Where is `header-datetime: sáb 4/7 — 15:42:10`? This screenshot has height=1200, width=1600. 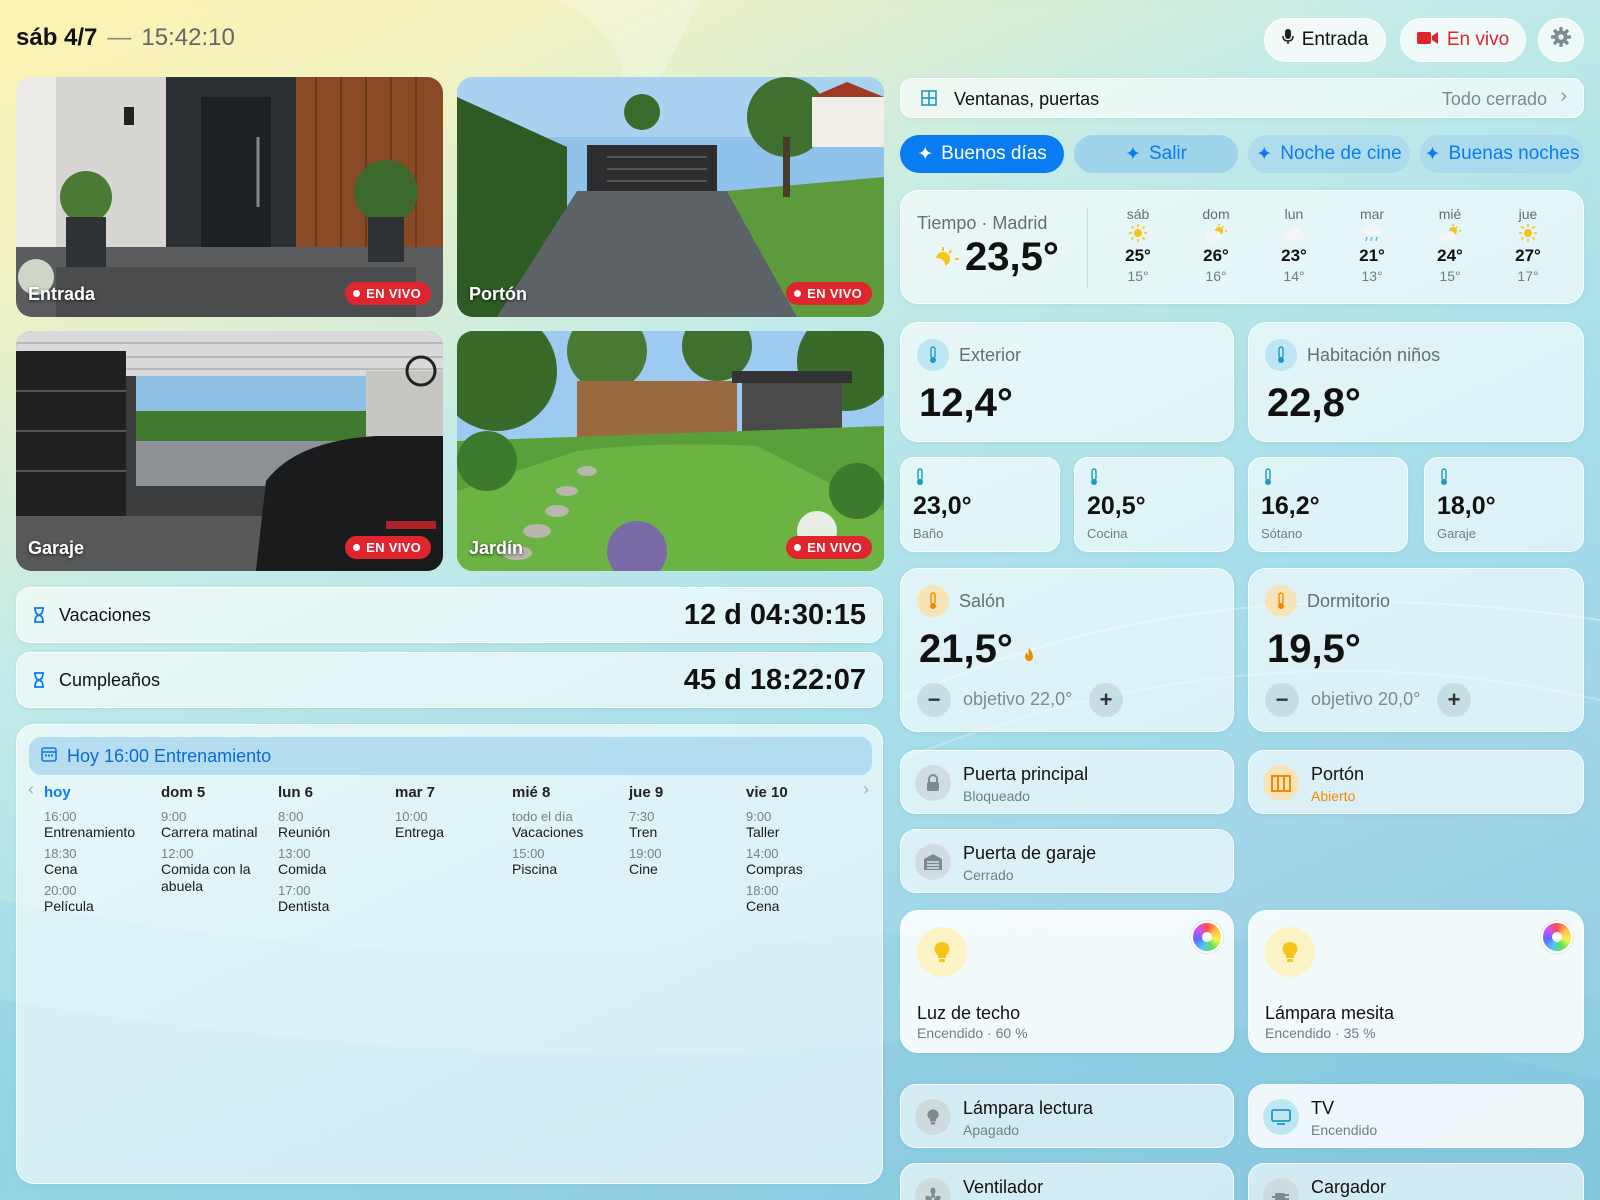 header-datetime: sáb 4/7 — 15:42:10 is located at coordinates (125, 38).